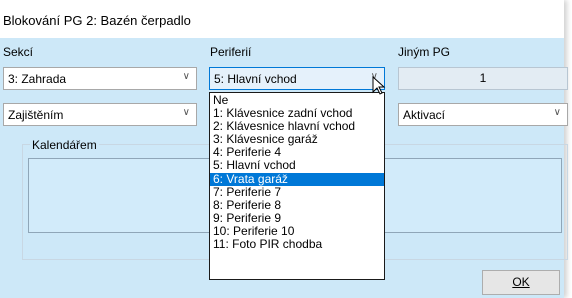 This screenshot has height=298, width=572. What do you see at coordinates (100, 78) in the screenshot?
I see `sekce-select: 3: Zahrada ∨` at bounding box center [100, 78].